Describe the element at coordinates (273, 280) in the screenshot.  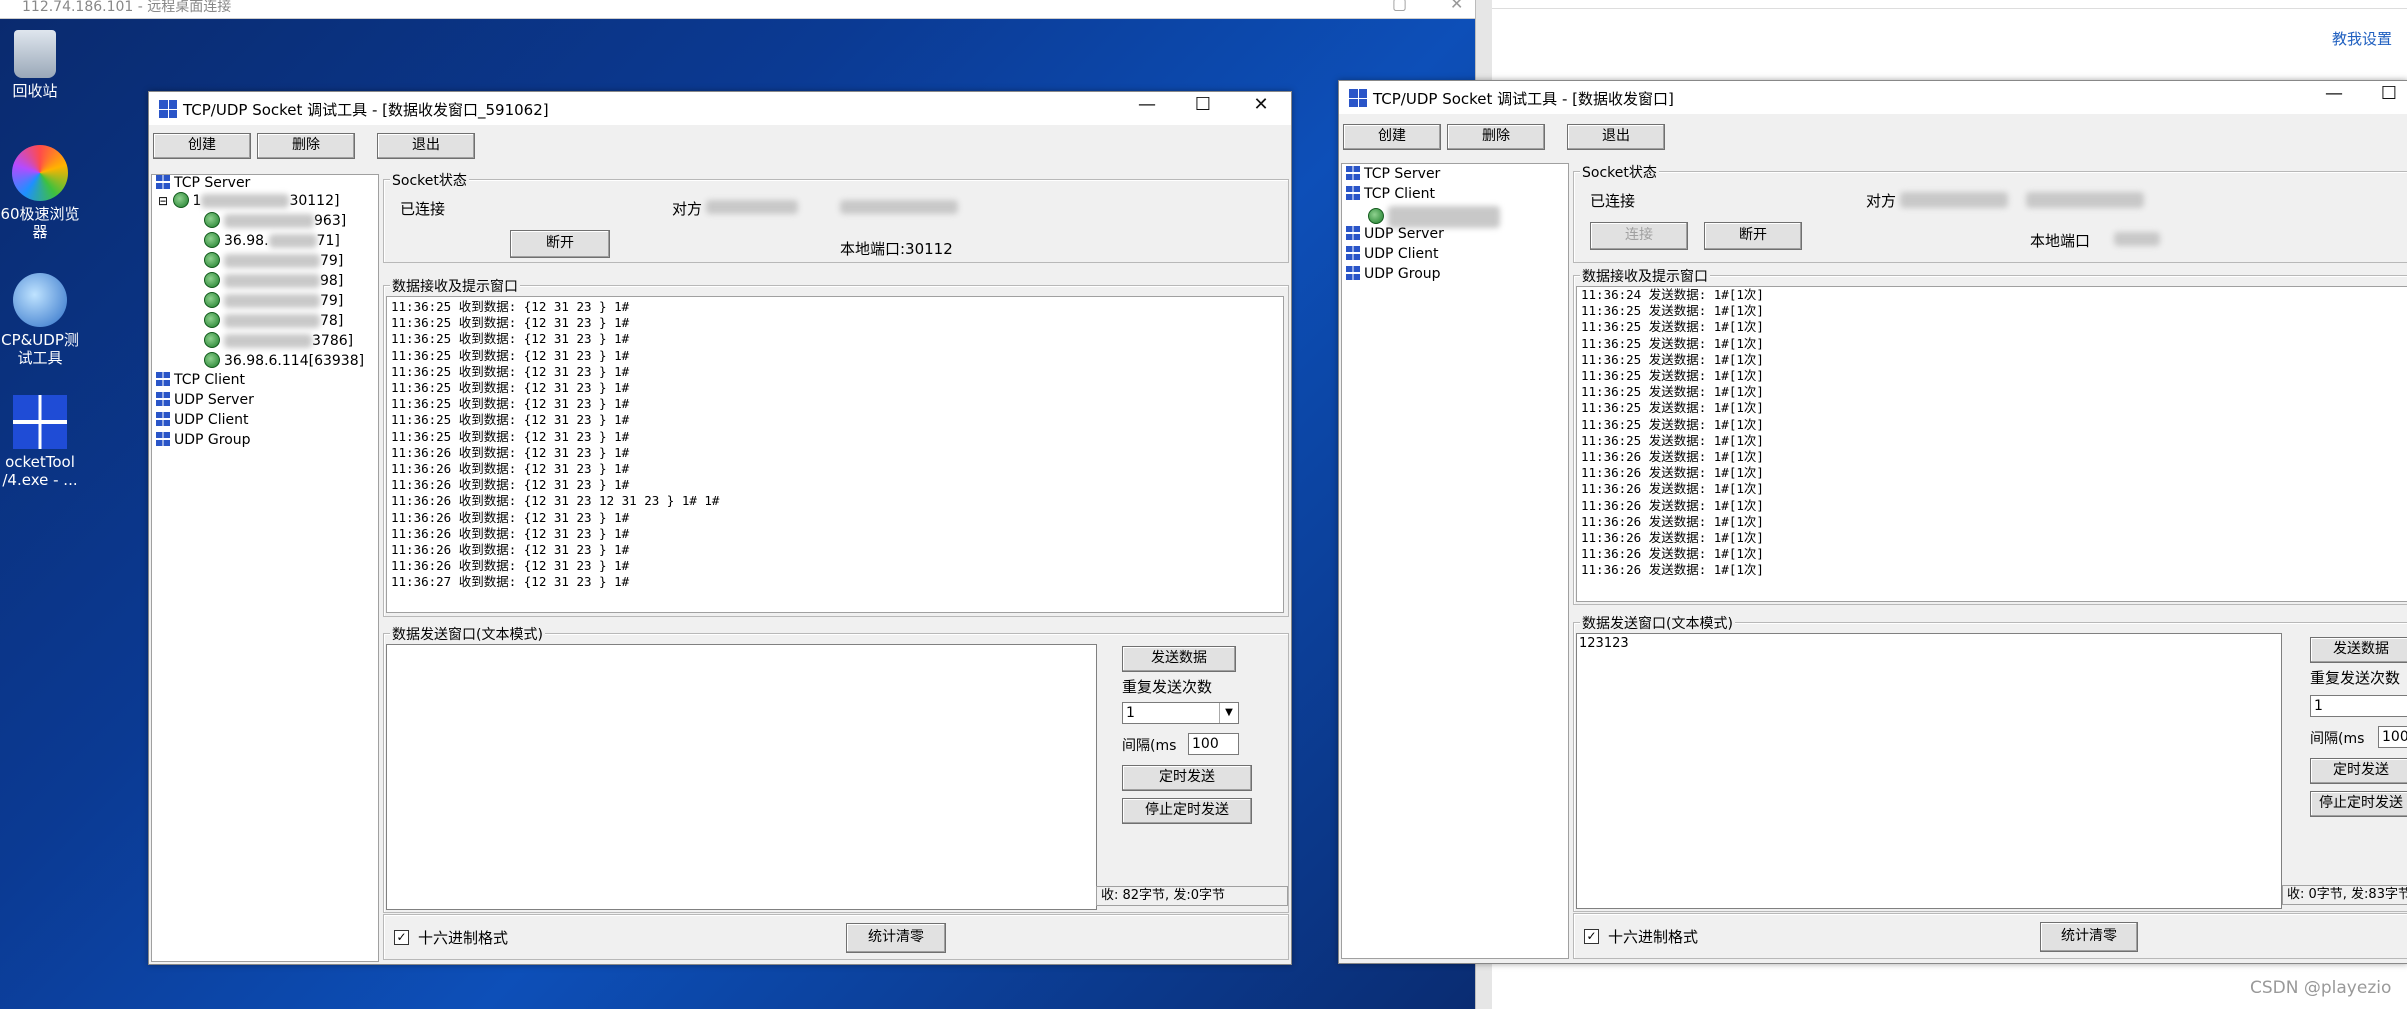
I see `tree-item-client: 98]` at that location.